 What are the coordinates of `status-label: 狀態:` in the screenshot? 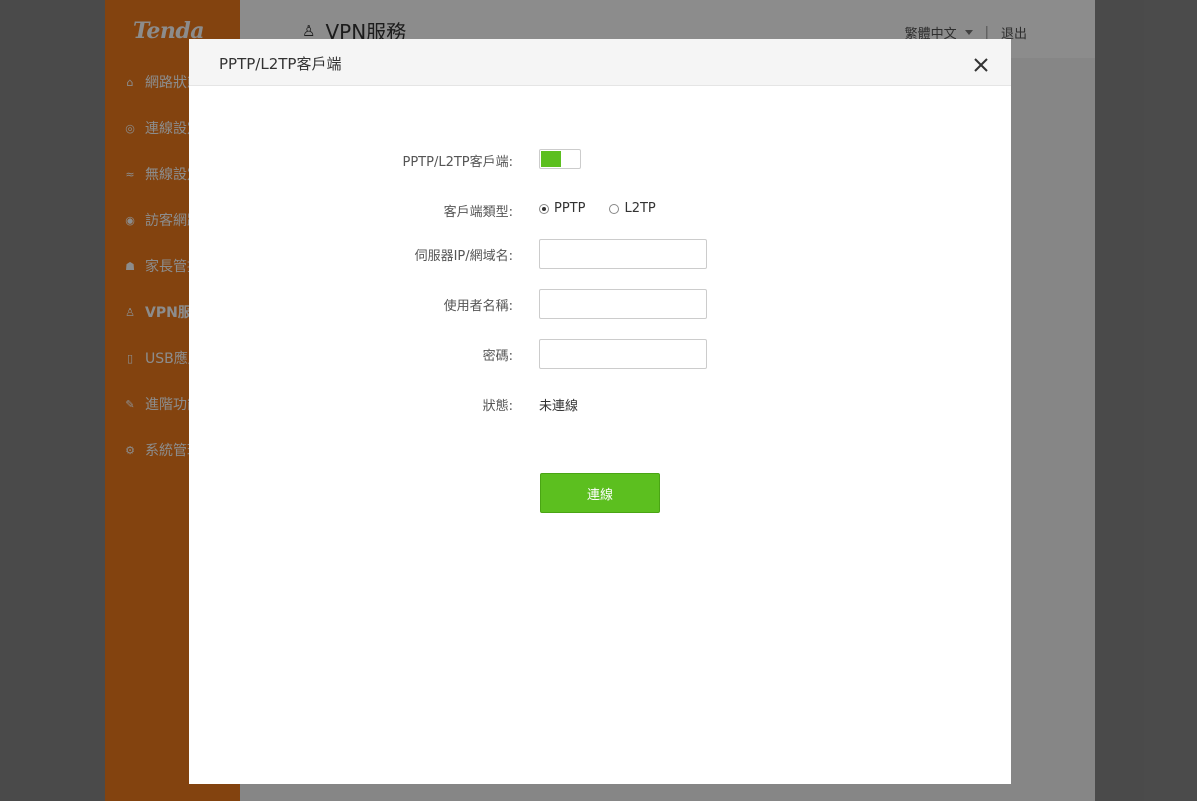 It's located at (497, 406).